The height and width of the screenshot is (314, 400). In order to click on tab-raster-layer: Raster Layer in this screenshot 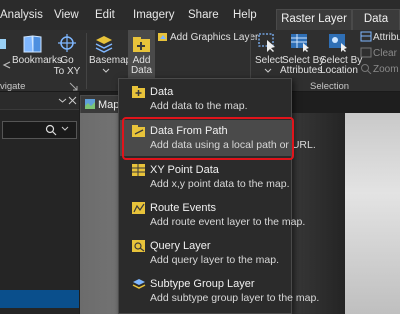, I will do `click(314, 19)`.